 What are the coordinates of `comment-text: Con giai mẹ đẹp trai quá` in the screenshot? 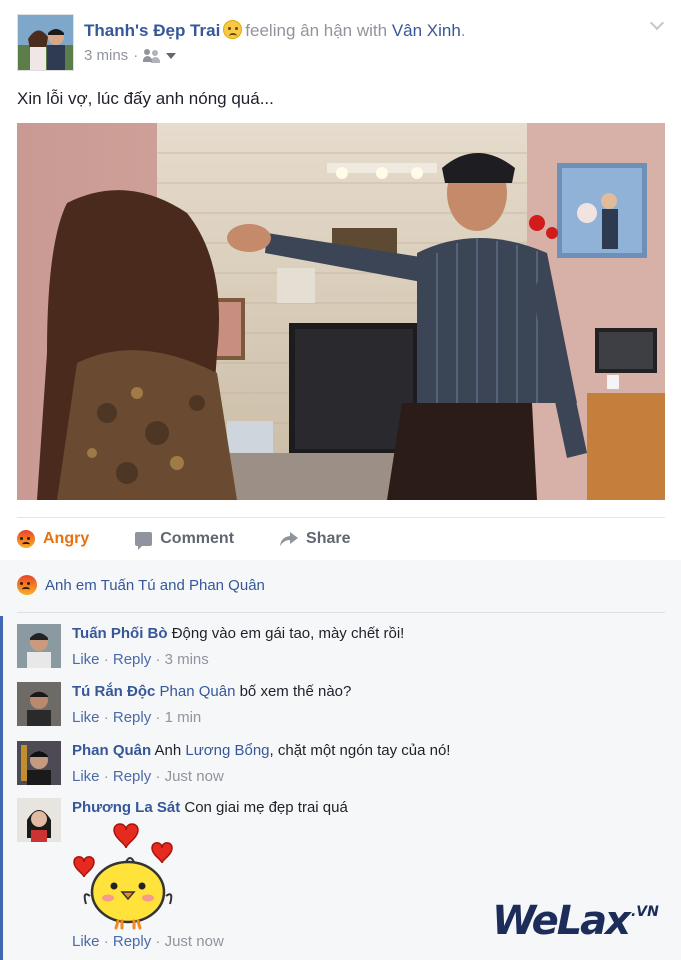 It's located at (266, 807).